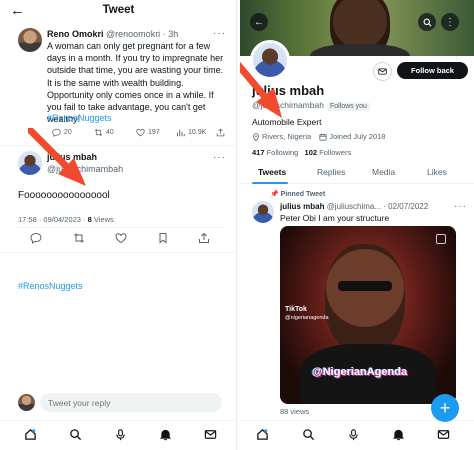 The image size is (474, 450). Describe the element at coordinates (154, 132) in the screenshot. I see `like-count-label: 197` at that location.